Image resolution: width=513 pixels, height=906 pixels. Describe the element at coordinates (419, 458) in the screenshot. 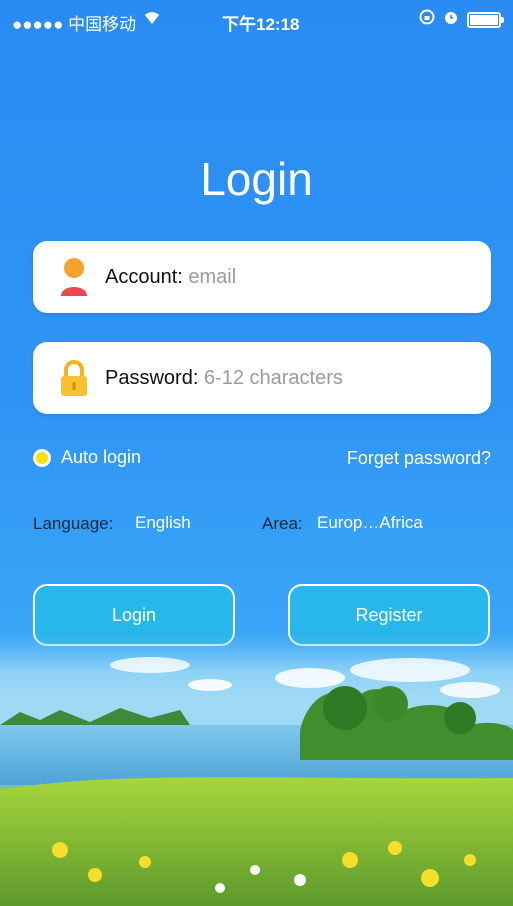

I see `forget-password-link: Forget password?` at that location.